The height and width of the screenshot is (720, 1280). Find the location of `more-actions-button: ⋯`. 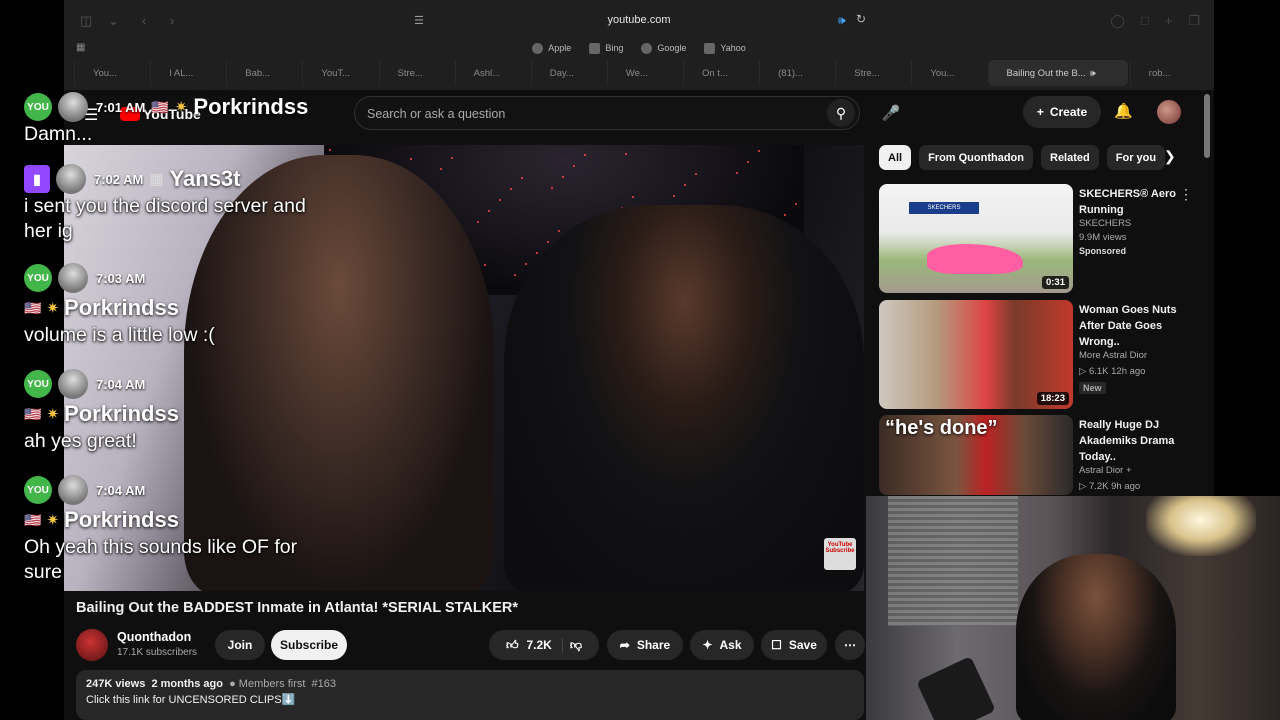

more-actions-button: ⋯ is located at coordinates (850, 645).